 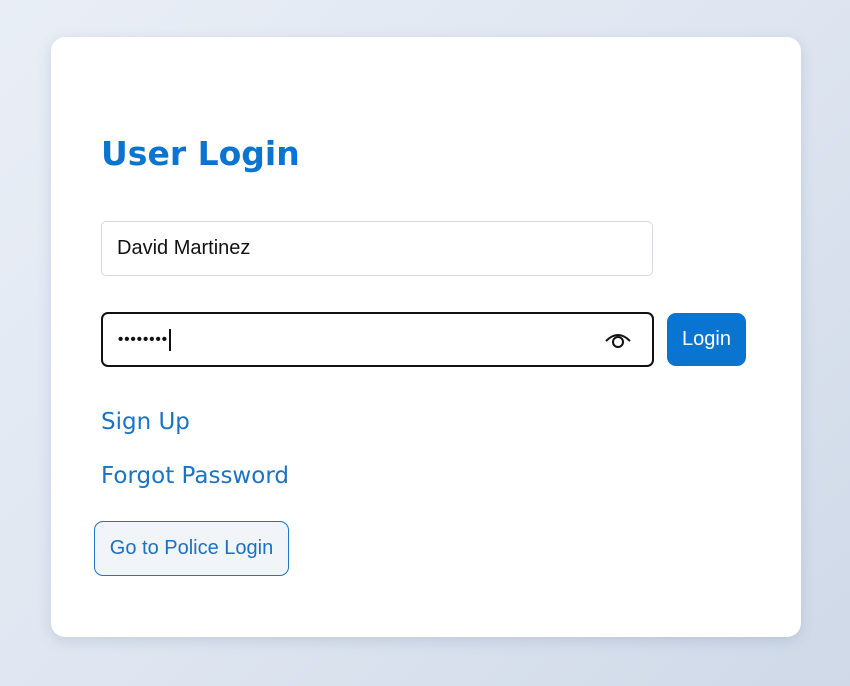 What do you see at coordinates (145, 422) in the screenshot?
I see `sign-up-link: Sign Up` at bounding box center [145, 422].